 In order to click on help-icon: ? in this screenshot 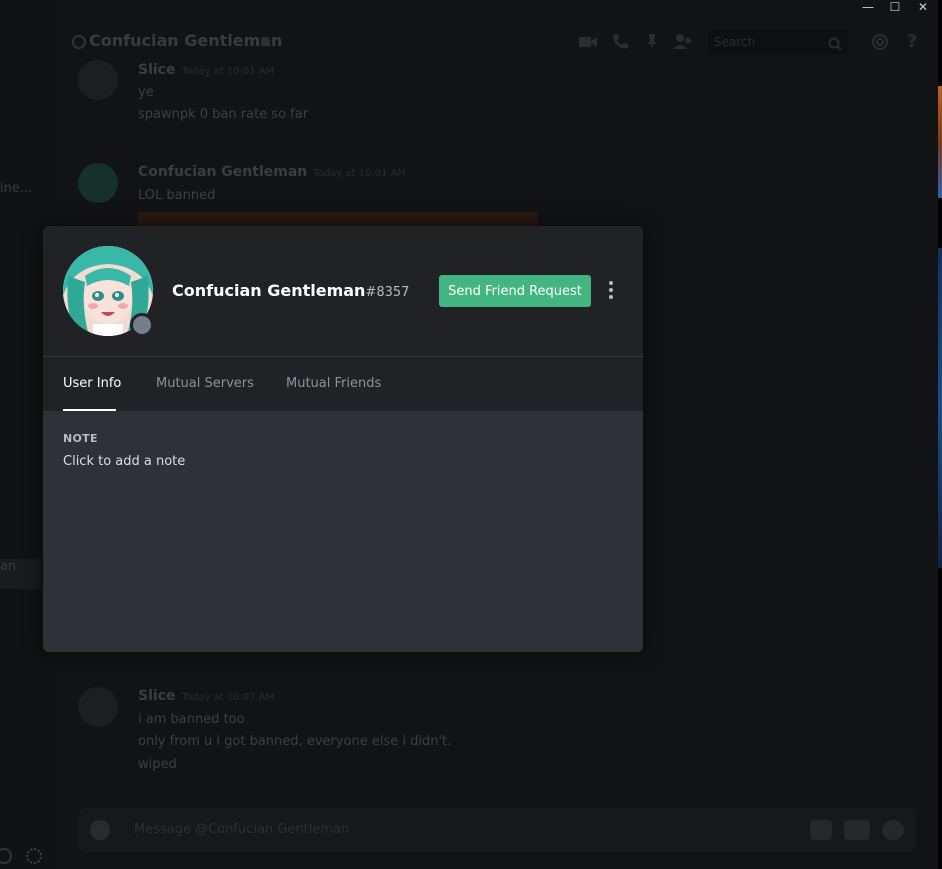, I will do `click(912, 42)`.